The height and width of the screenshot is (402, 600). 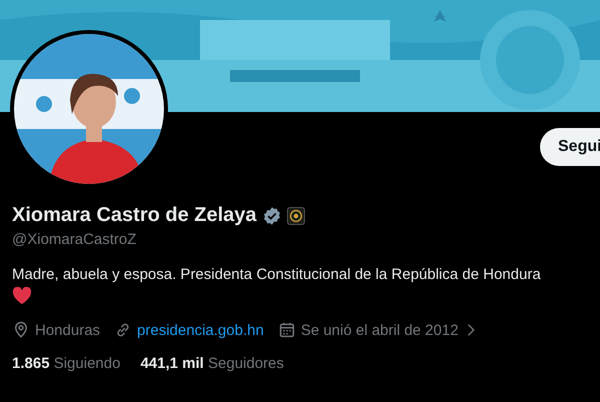 What do you see at coordinates (134, 215) in the screenshot?
I see `profile-name: Xiomara Castro de Zelaya` at bounding box center [134, 215].